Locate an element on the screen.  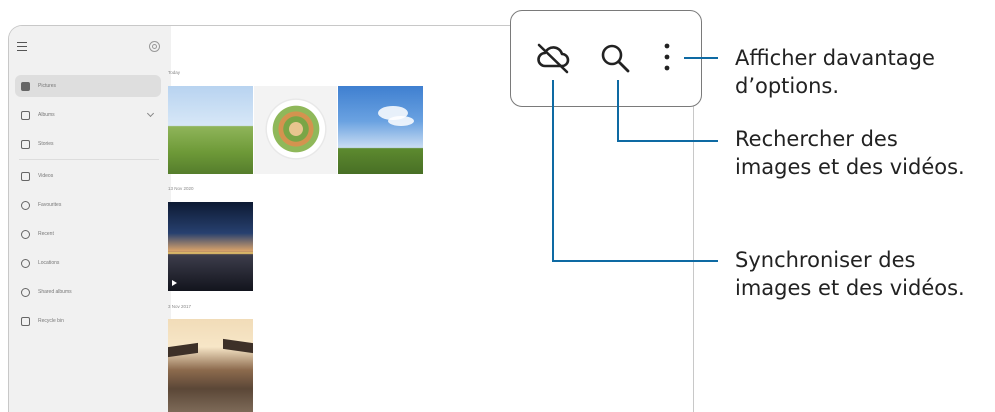
section-date: Today is located at coordinates (174, 72).